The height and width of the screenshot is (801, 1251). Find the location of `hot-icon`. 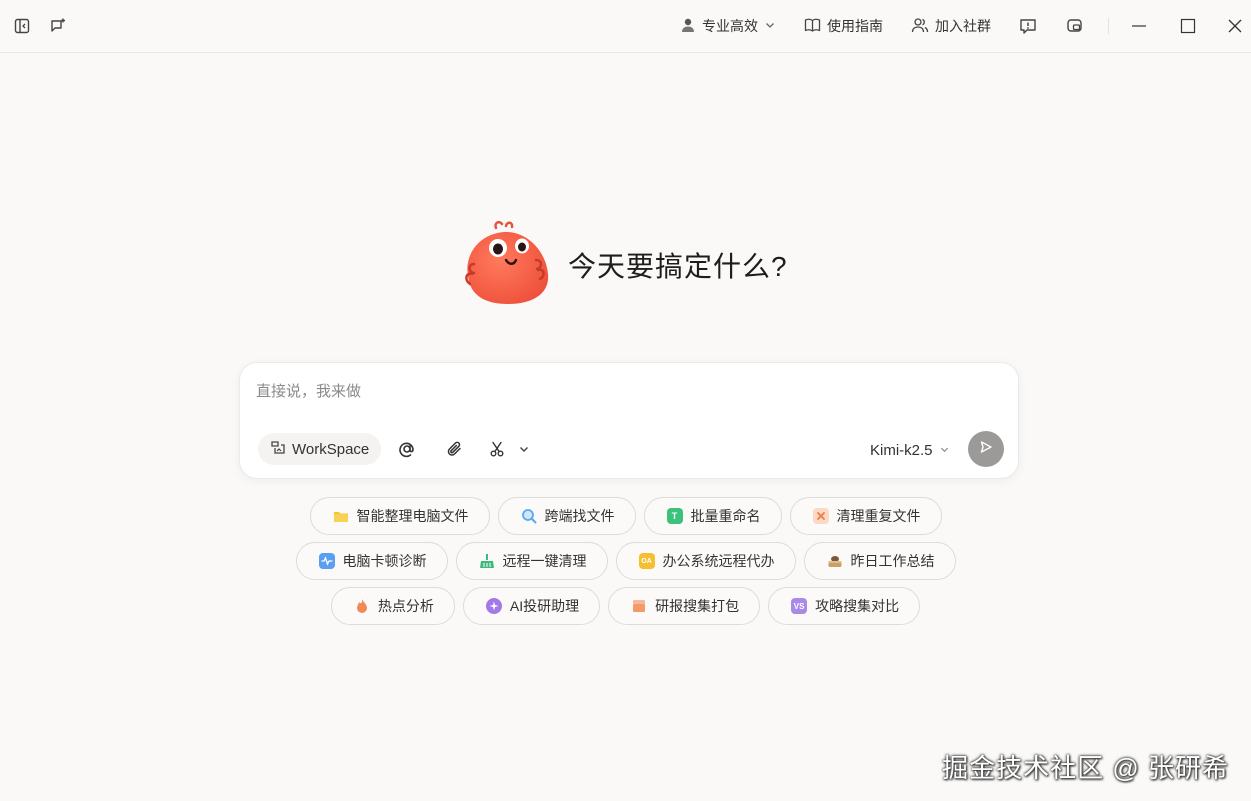

hot-icon is located at coordinates (362, 606).